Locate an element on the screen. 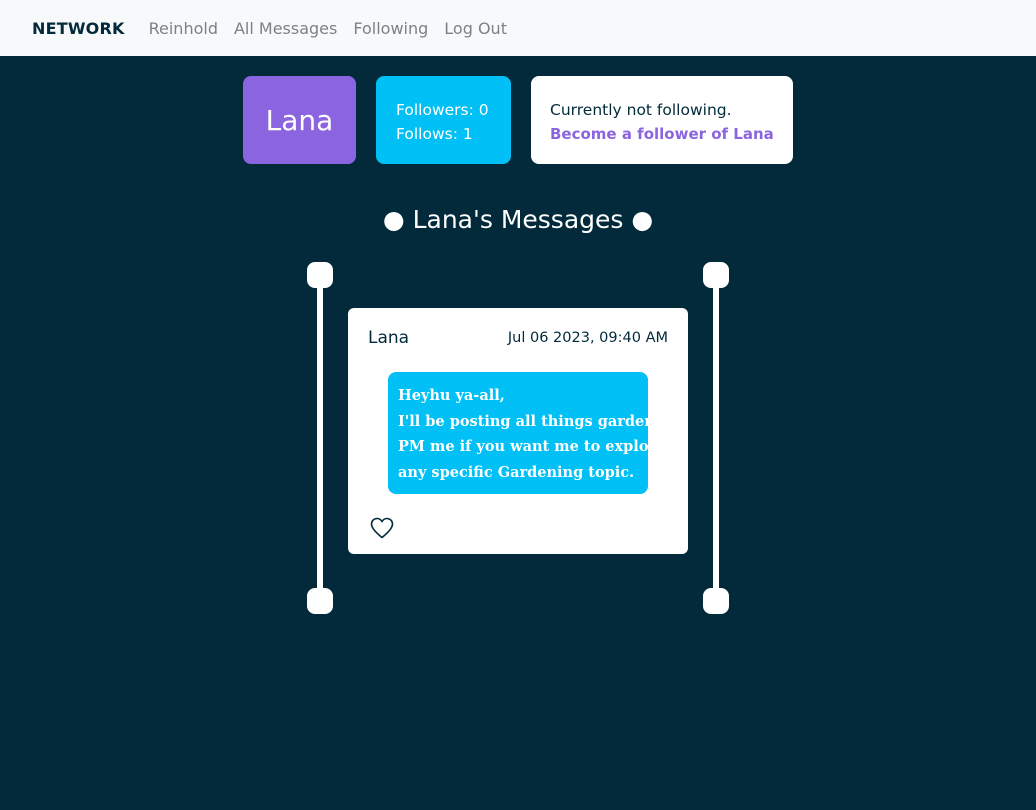 The height and width of the screenshot is (810, 1036). follow-counts-box: Followers: 0 Follows: 1 is located at coordinates (443, 120).